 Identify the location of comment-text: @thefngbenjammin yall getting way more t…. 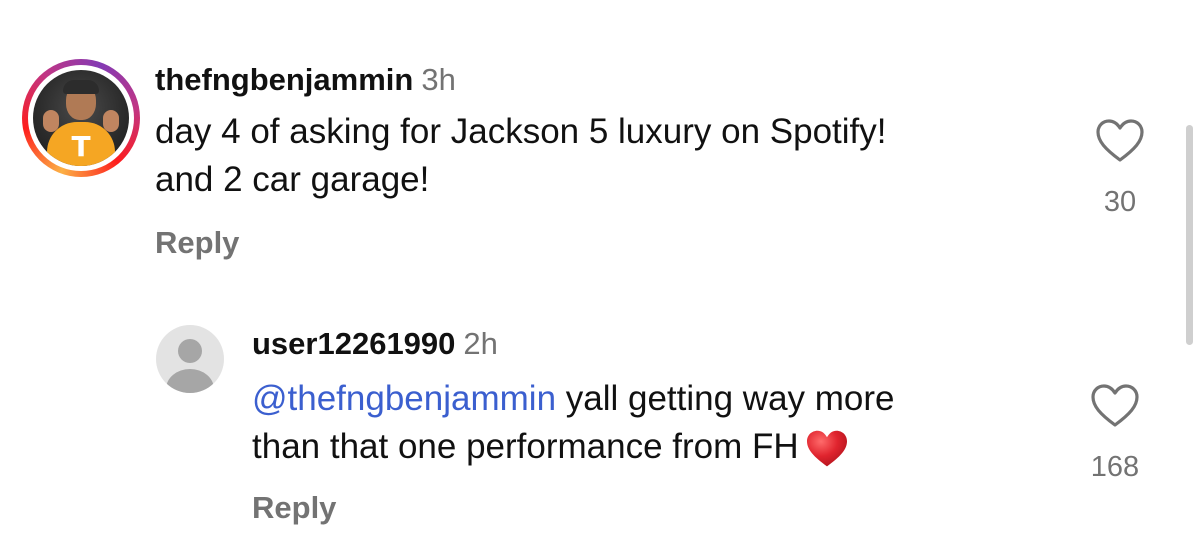
(573, 423).